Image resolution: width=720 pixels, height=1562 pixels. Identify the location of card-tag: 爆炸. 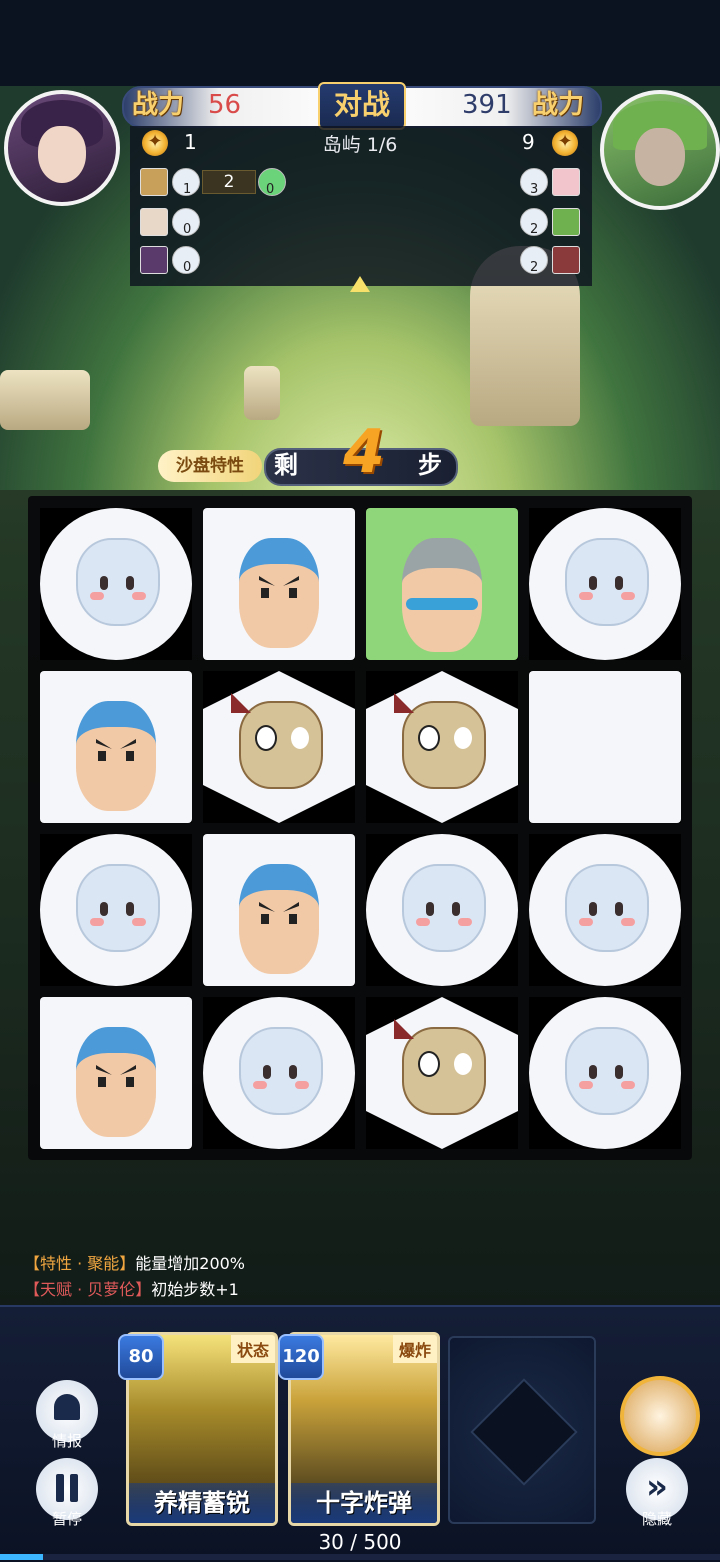
(414, 1349).